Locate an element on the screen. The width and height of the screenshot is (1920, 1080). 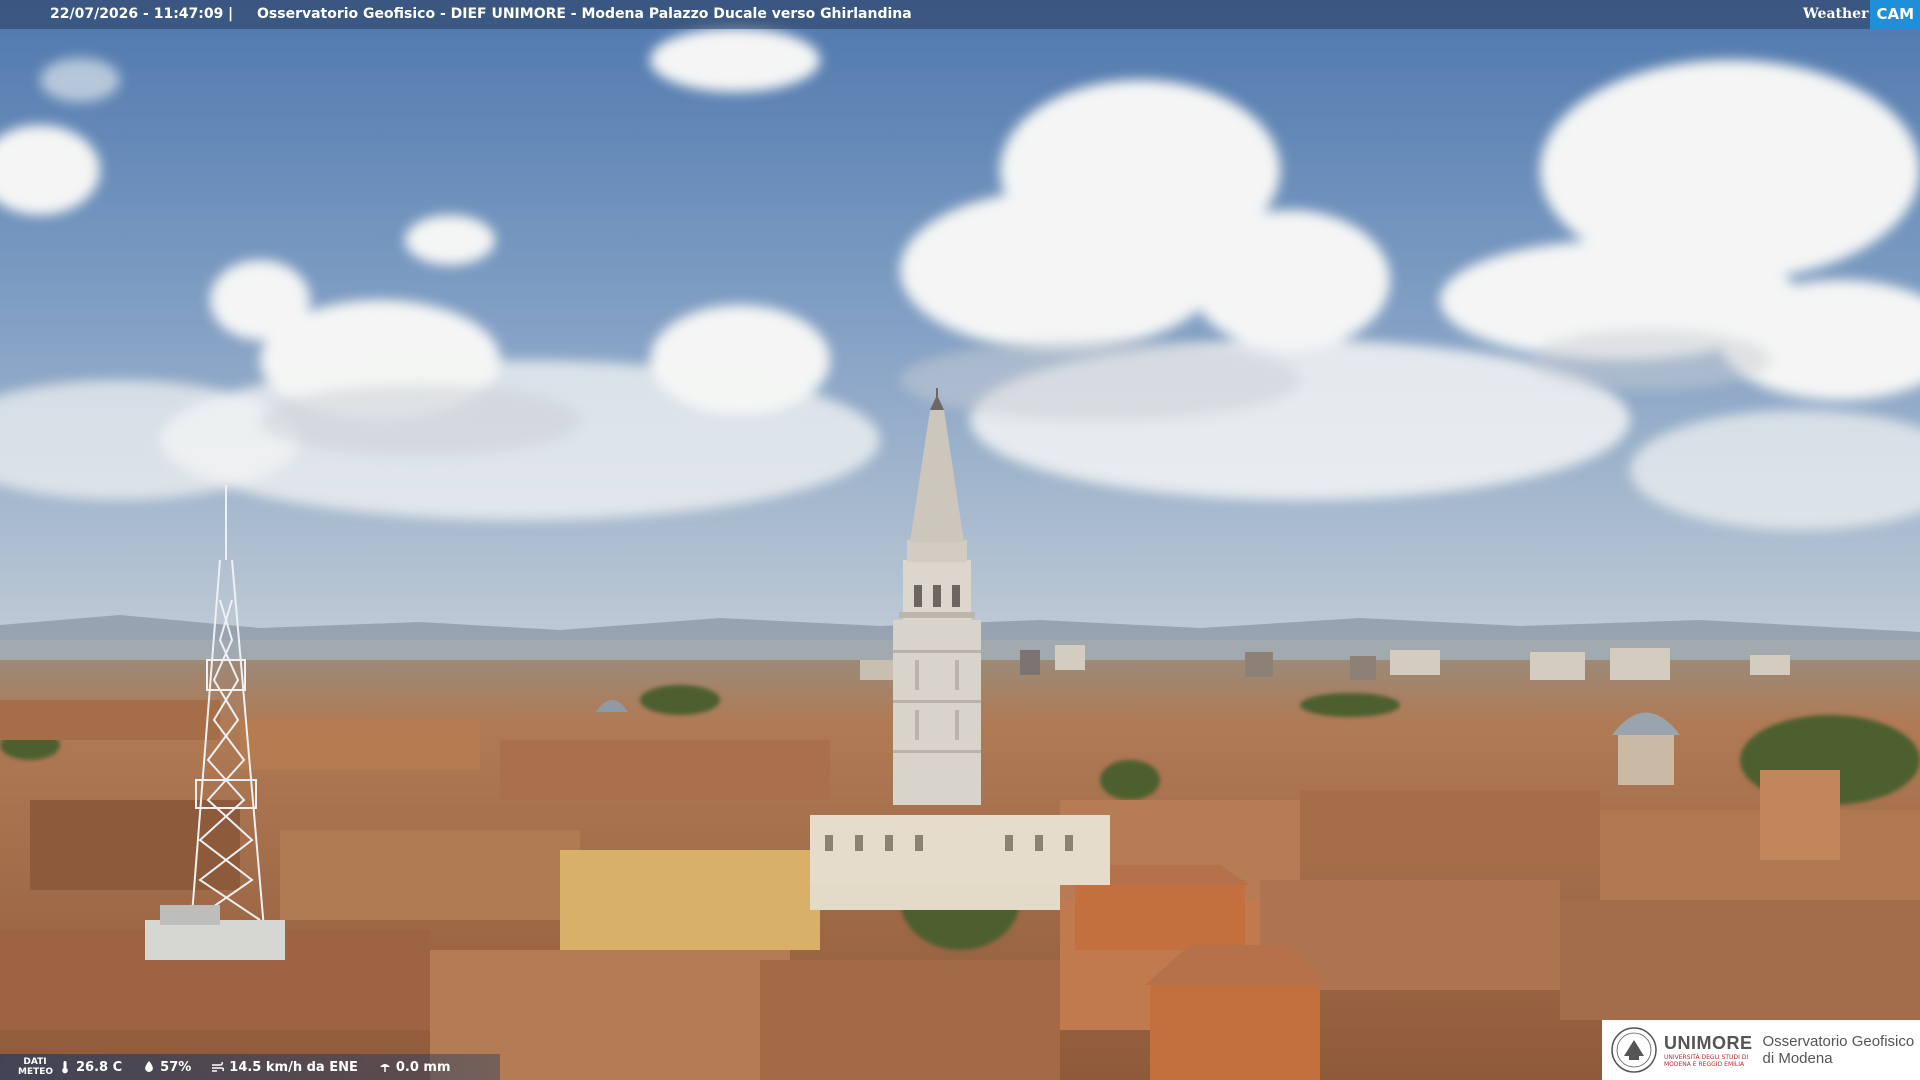
meteo-label: DATI METEO is located at coordinates (29, 1067).